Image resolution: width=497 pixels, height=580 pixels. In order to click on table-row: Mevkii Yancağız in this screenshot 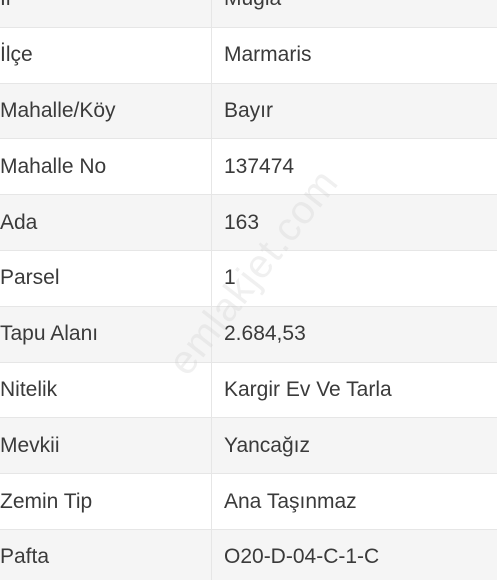, I will do `click(248, 446)`.